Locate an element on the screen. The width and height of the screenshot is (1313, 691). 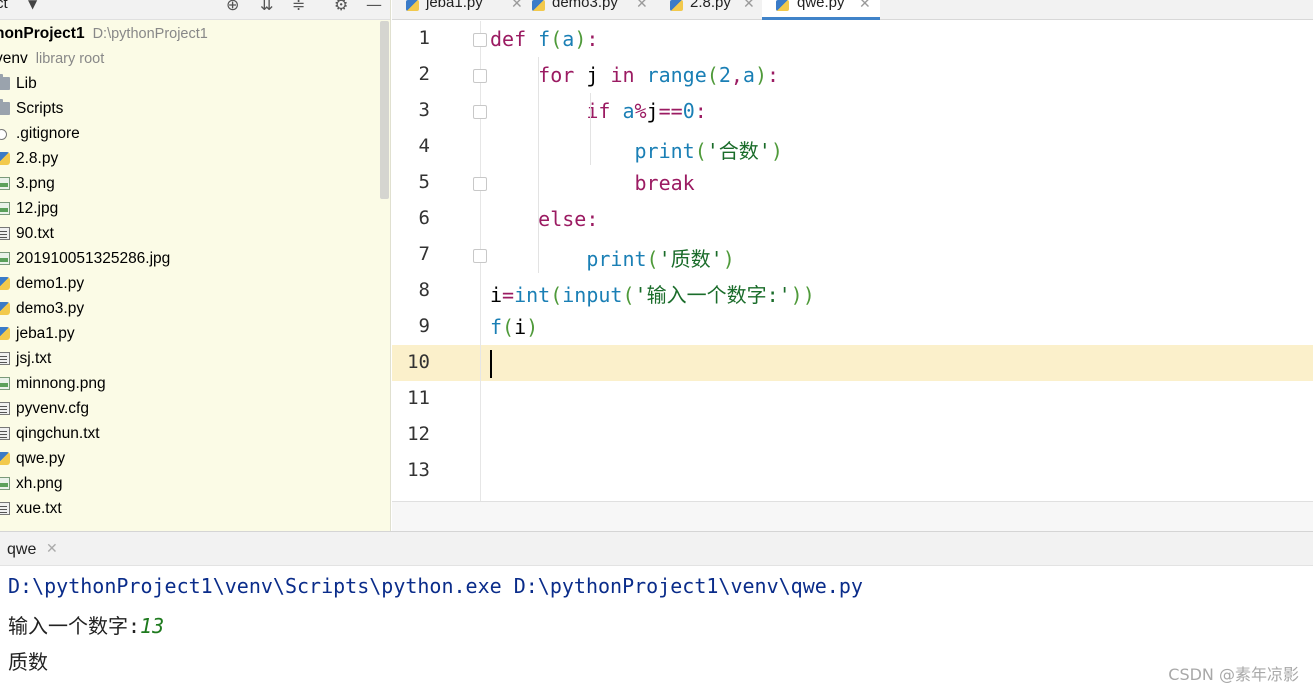
tree-item: Scripts is located at coordinates (190, 108).